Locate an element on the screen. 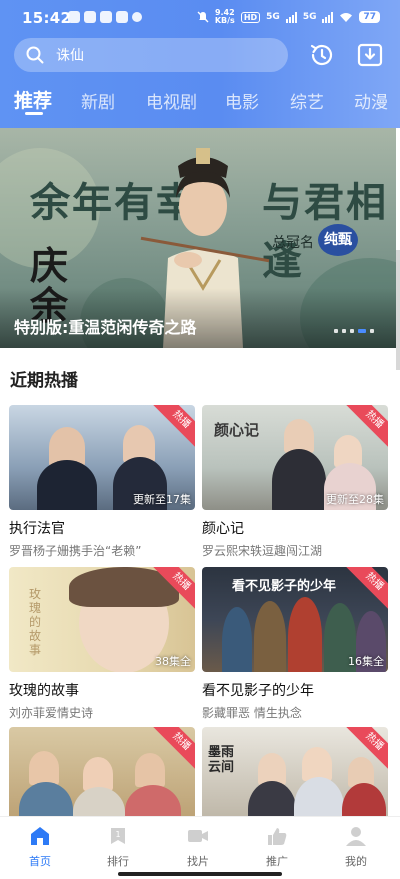 This screenshot has width=400, height=879. video-subtitle: 罗云熙宋轶逗趣闯江湖 is located at coordinates (262, 551).